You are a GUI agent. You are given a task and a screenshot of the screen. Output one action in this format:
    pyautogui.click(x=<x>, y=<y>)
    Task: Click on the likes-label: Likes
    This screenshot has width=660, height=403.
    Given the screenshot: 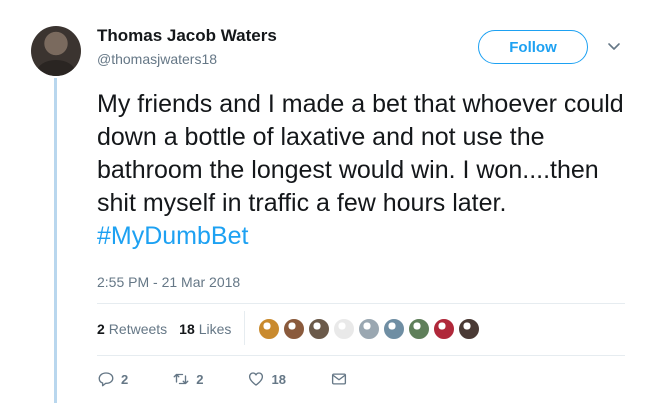 What is the action you would take?
    pyautogui.click(x=215, y=329)
    